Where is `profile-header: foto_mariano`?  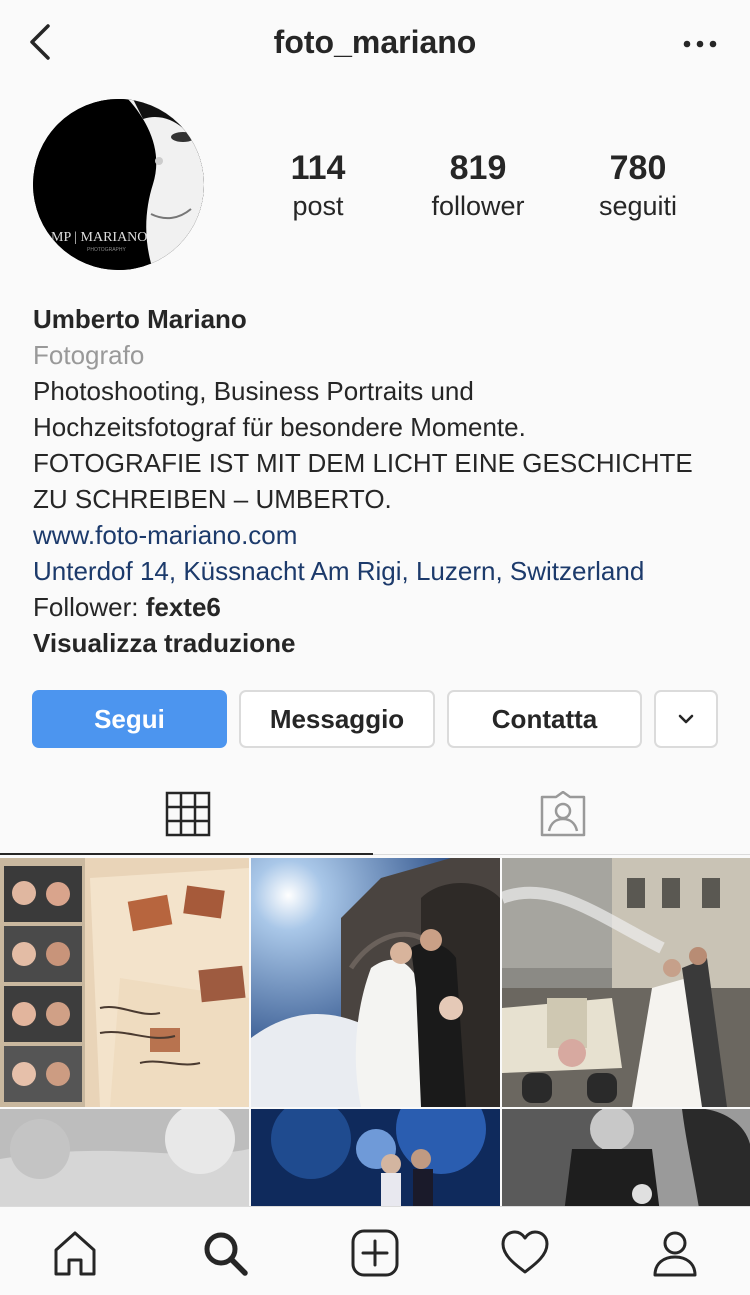
profile-header: foto_mariano is located at coordinates (375, 45).